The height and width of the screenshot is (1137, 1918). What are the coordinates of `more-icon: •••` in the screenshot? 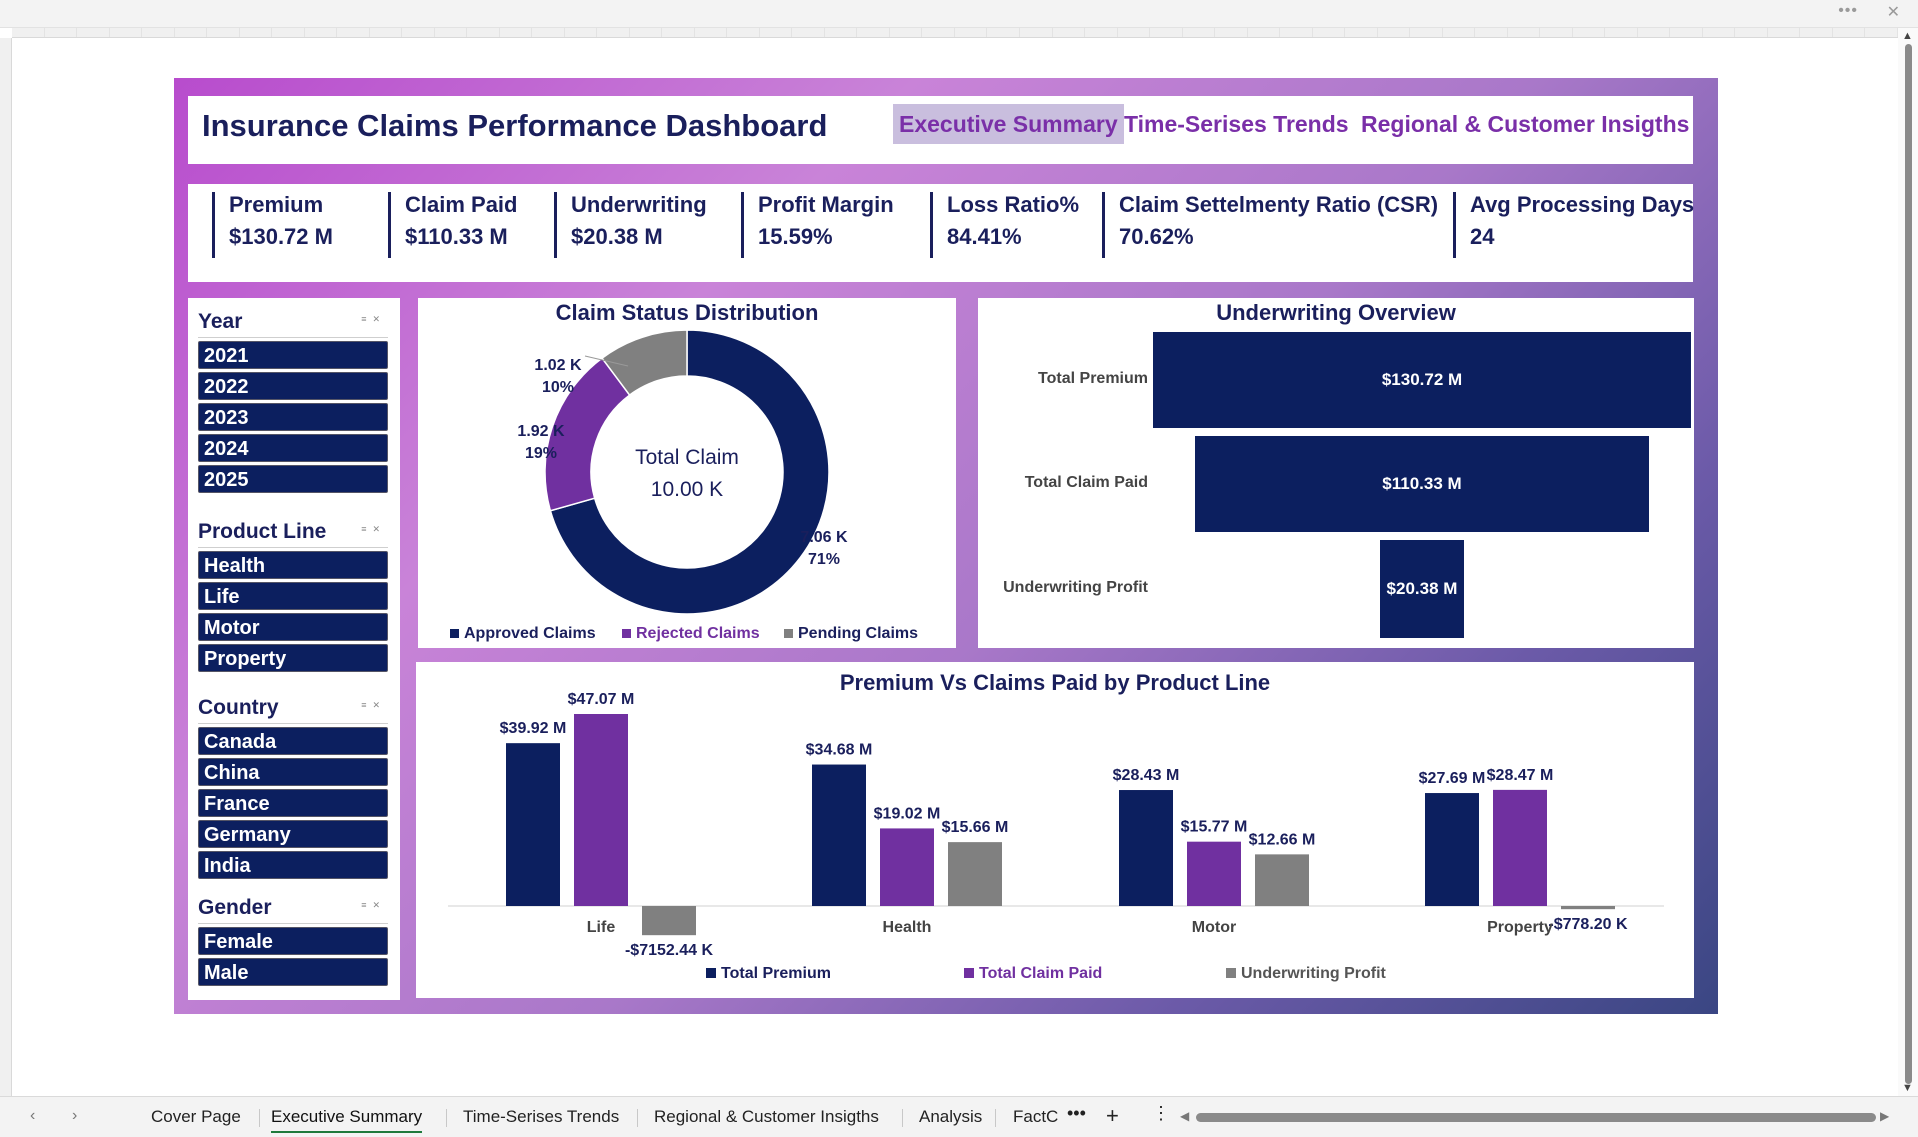 It's located at (1848, 11).